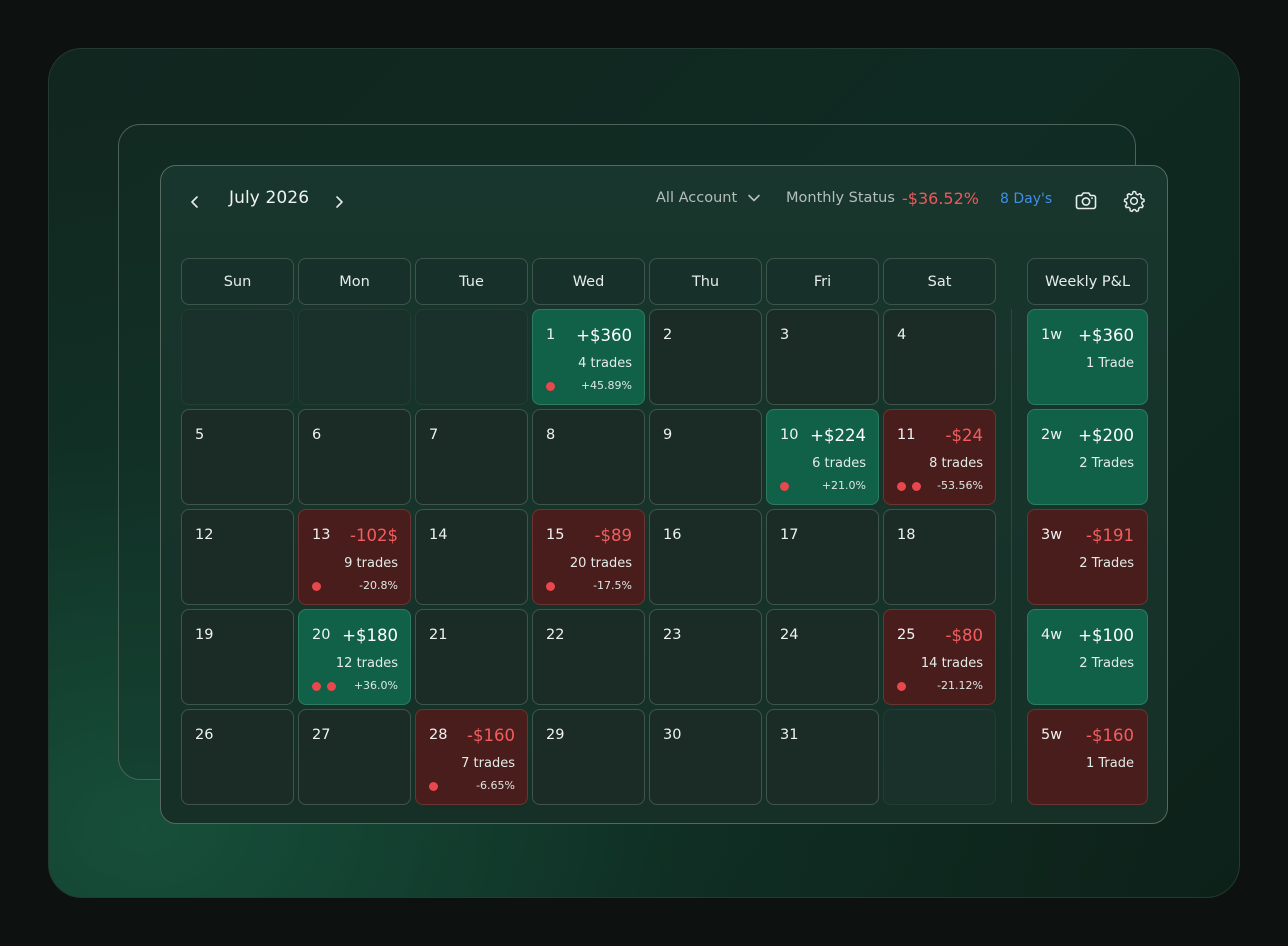  What do you see at coordinates (237, 557) in the screenshot?
I see `calendar-day-12: 12` at bounding box center [237, 557].